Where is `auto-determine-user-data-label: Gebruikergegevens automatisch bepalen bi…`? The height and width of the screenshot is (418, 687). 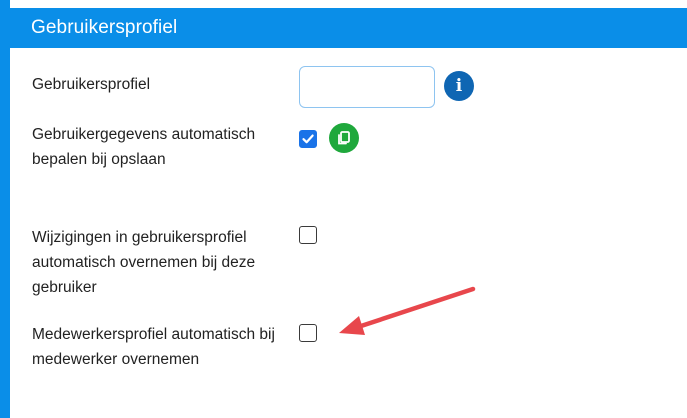 auto-determine-user-data-label: Gebruikergegevens automatisch bepalen bi… is located at coordinates (144, 147).